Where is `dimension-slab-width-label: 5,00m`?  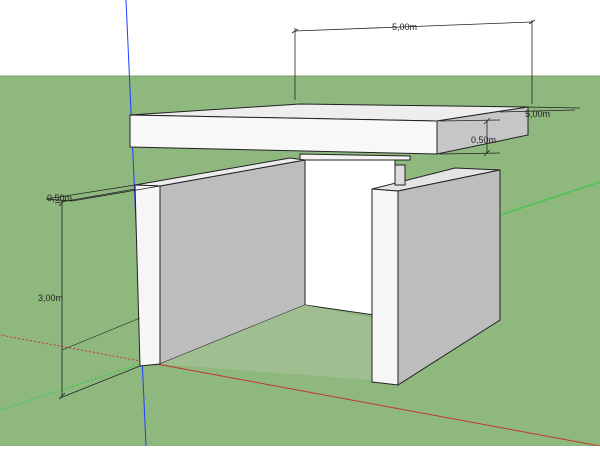 dimension-slab-width-label: 5,00m is located at coordinates (404, 27).